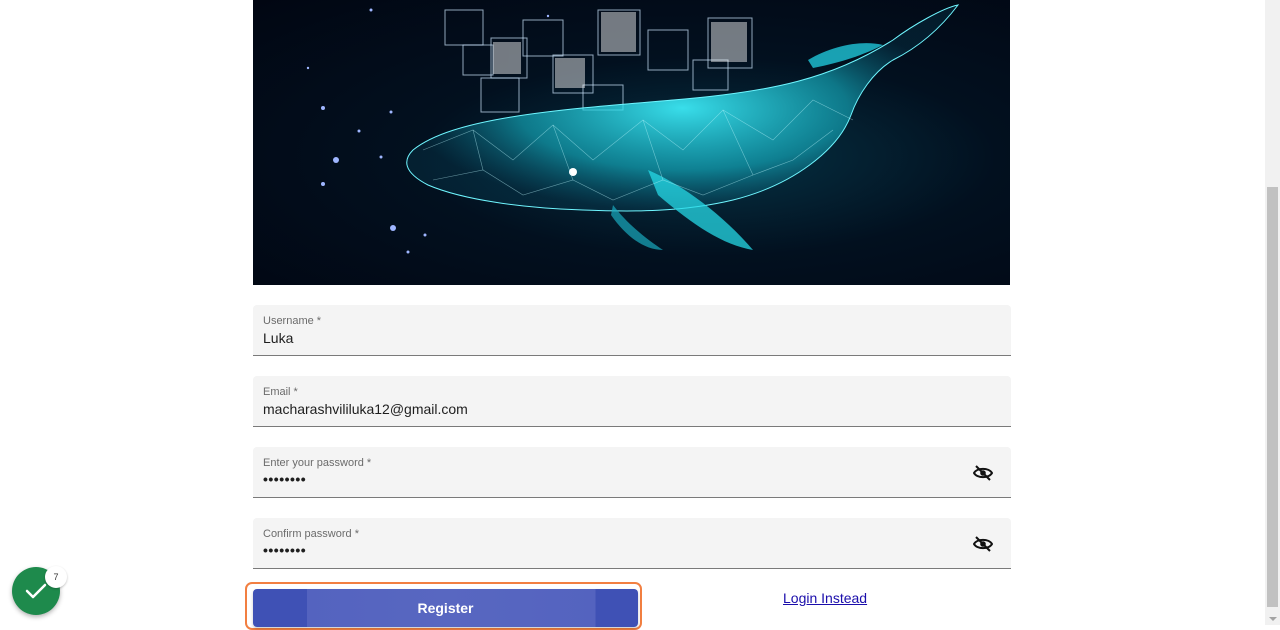 The width and height of the screenshot is (1280, 630). Describe the element at coordinates (280, 392) in the screenshot. I see `email-label: Email *` at that location.